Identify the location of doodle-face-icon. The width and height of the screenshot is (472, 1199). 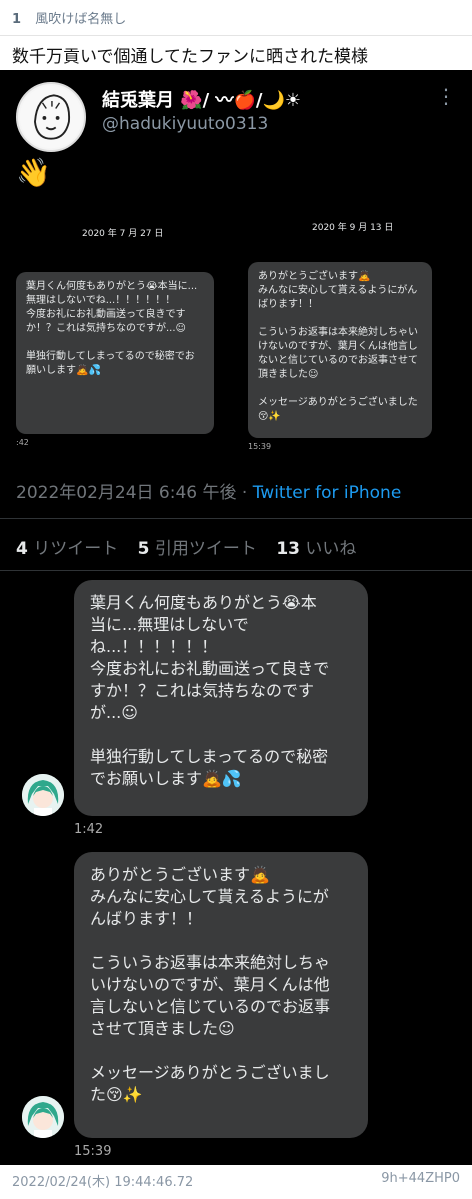
(51, 117).